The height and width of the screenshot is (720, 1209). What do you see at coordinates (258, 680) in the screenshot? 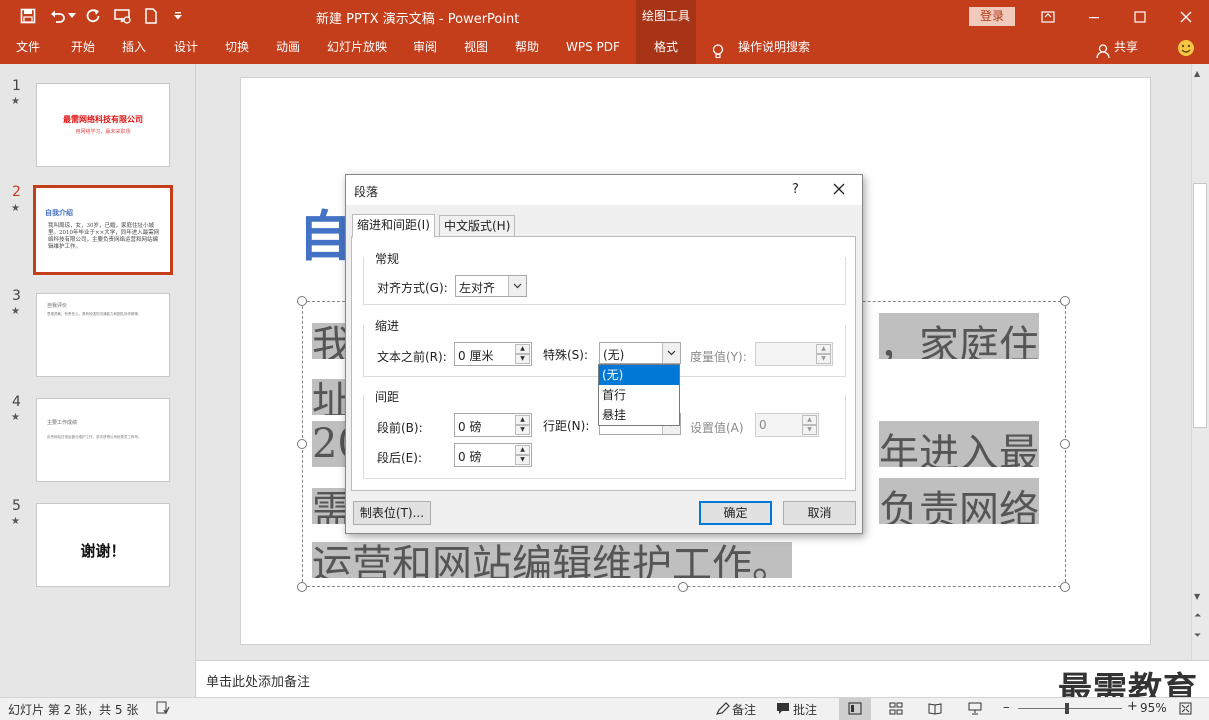
I see `notes-placeholder: 单击此处添加备注` at bounding box center [258, 680].